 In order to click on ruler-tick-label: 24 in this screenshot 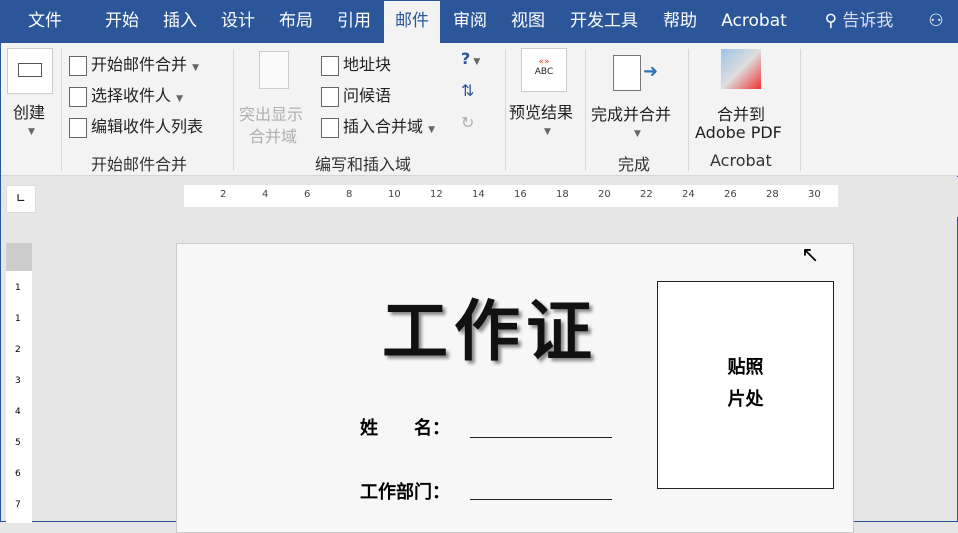, I will do `click(688, 194)`.